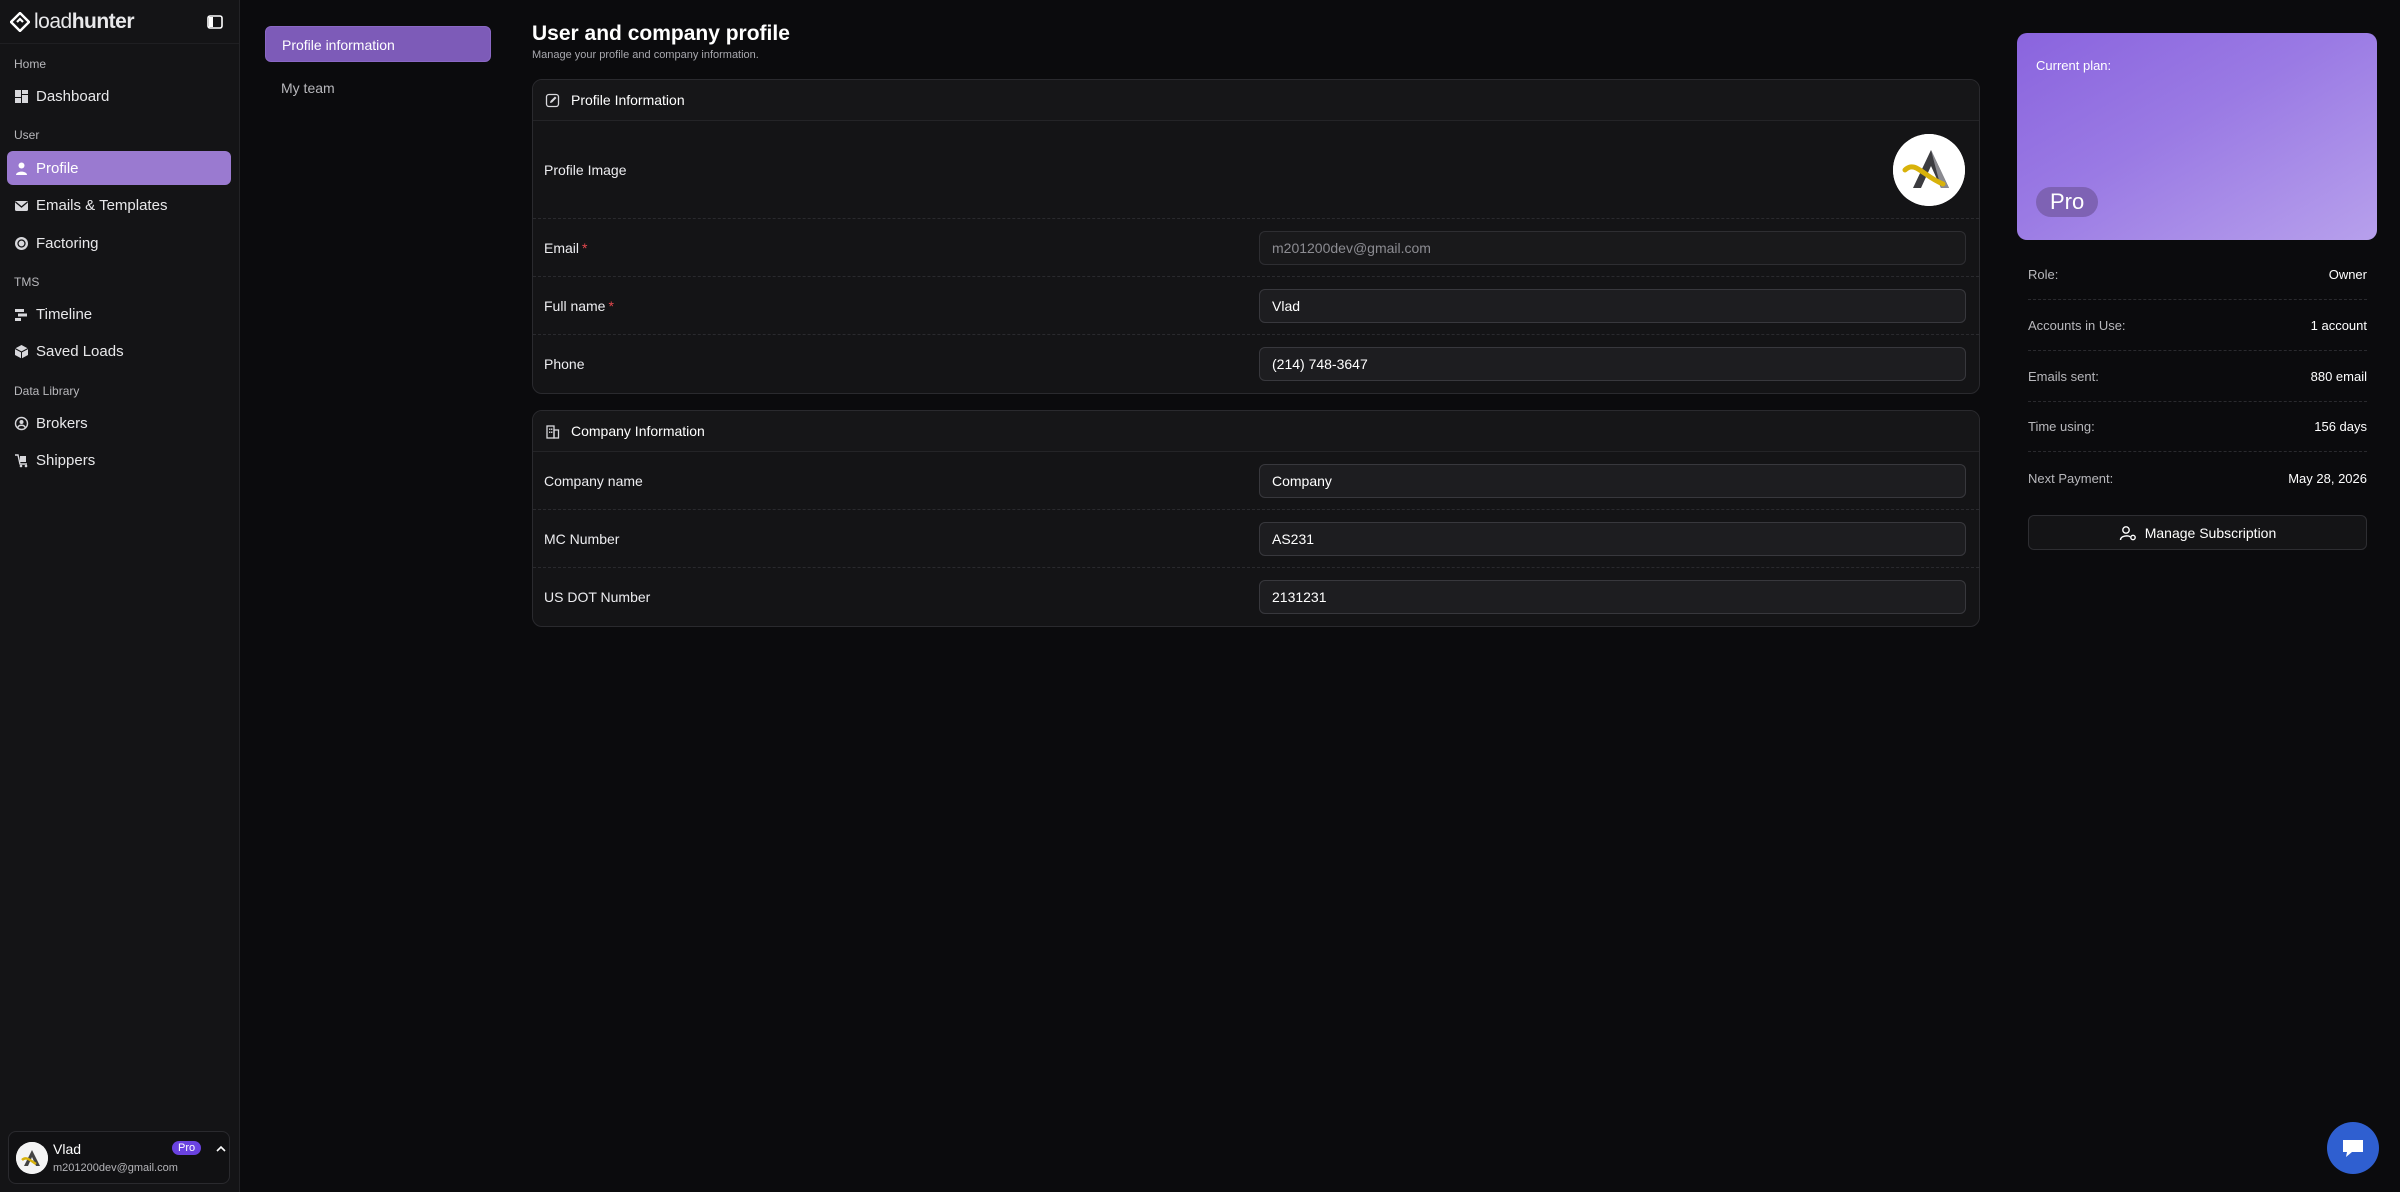 The width and height of the screenshot is (2400, 1192). What do you see at coordinates (30, 64) in the screenshot?
I see `nav-group-home: Home` at bounding box center [30, 64].